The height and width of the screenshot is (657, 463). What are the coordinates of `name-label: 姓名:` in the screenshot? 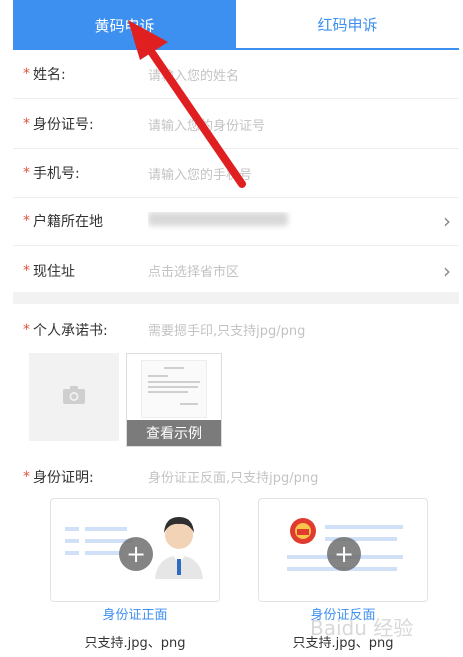 It's located at (49, 75).